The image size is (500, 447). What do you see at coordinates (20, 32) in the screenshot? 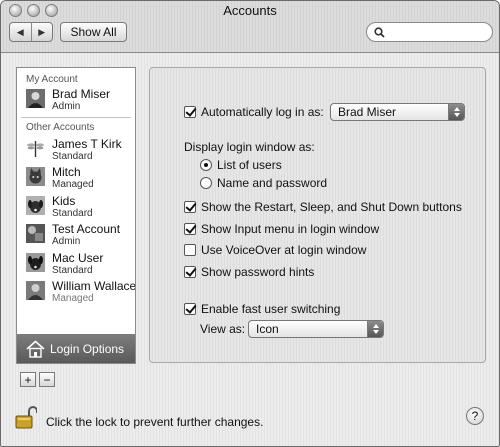
I see `back-arrow-icon: ◀` at bounding box center [20, 32].